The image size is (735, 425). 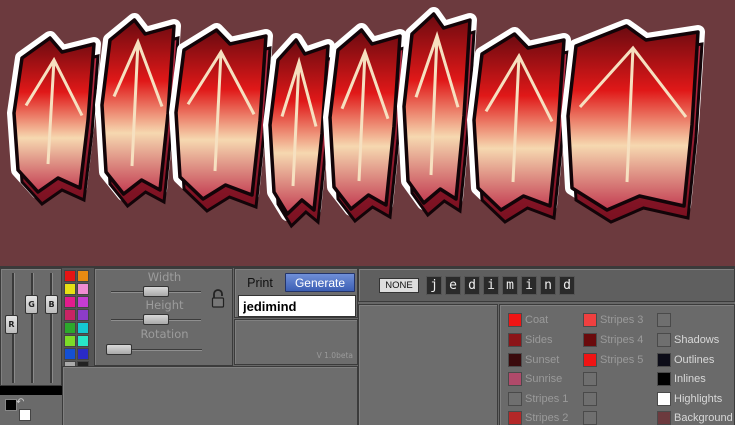 What do you see at coordinates (334, 355) in the screenshot?
I see `version-label: V 1.0beta` at bounding box center [334, 355].